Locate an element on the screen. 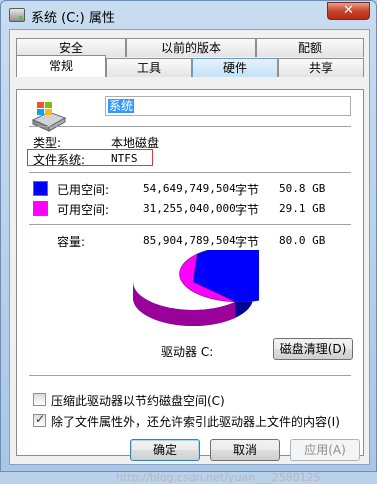 The height and width of the screenshot is (484, 377). compress-checkbox is located at coordinates (39, 399).